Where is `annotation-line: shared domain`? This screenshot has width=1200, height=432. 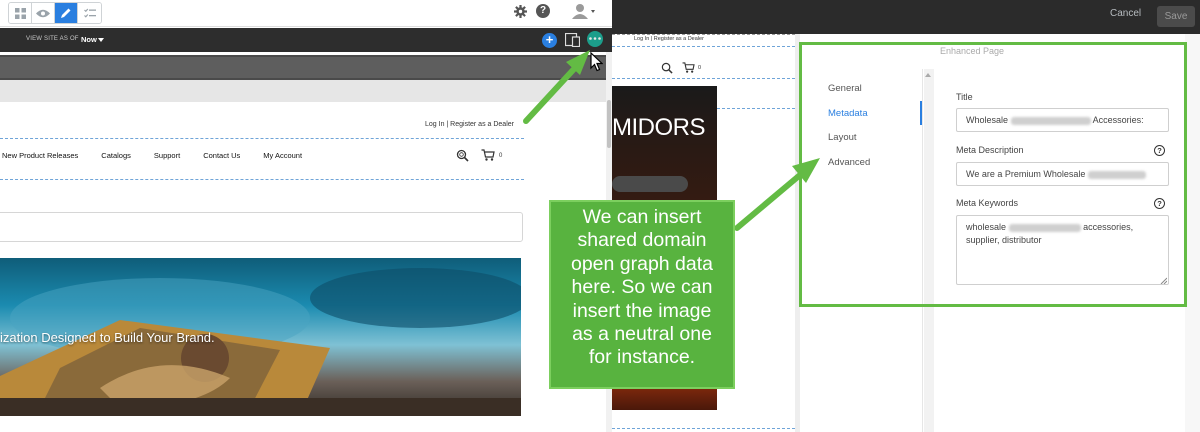 annotation-line: shared domain is located at coordinates (642, 240).